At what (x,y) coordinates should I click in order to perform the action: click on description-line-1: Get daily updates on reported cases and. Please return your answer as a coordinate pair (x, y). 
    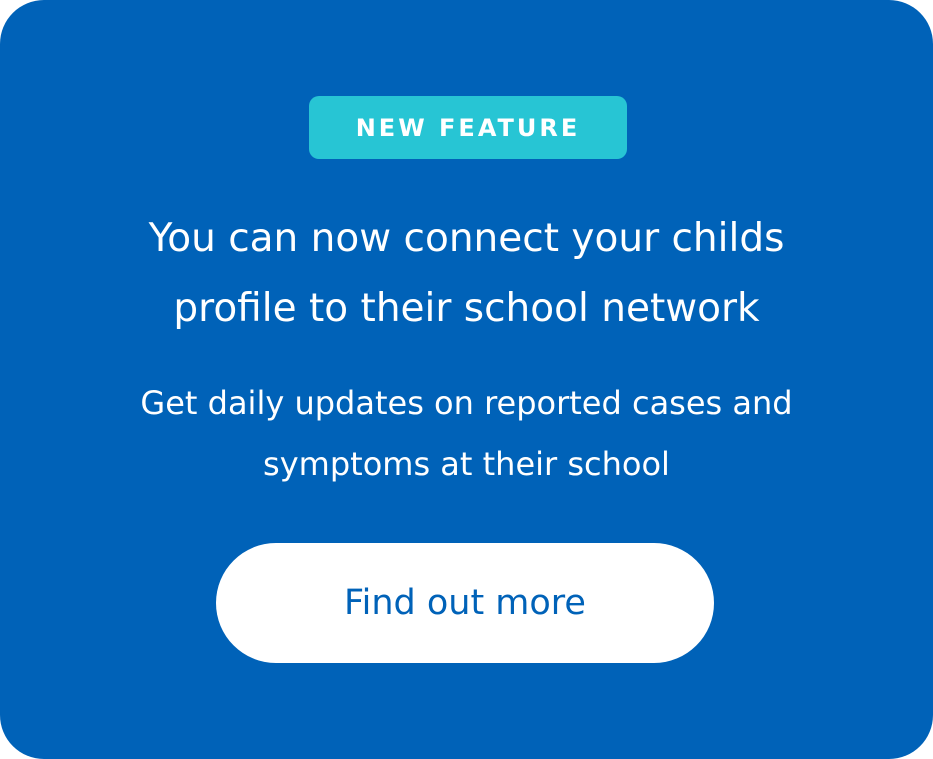
    Looking at the image, I should click on (466, 403).